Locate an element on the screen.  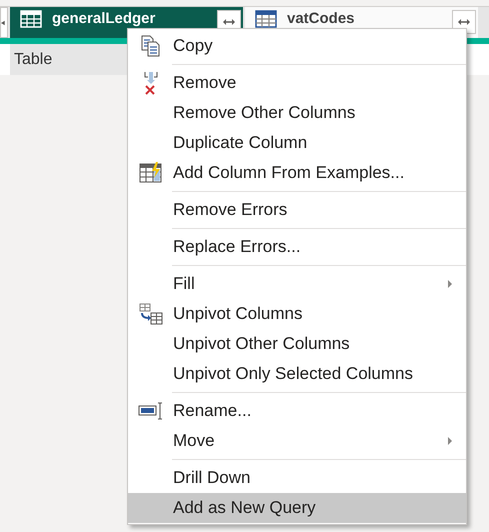
menu-item: Duplicate Column is located at coordinates (297, 143).